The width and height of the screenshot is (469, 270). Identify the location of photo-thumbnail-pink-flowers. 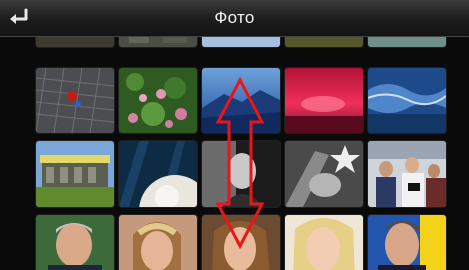
(158, 100).